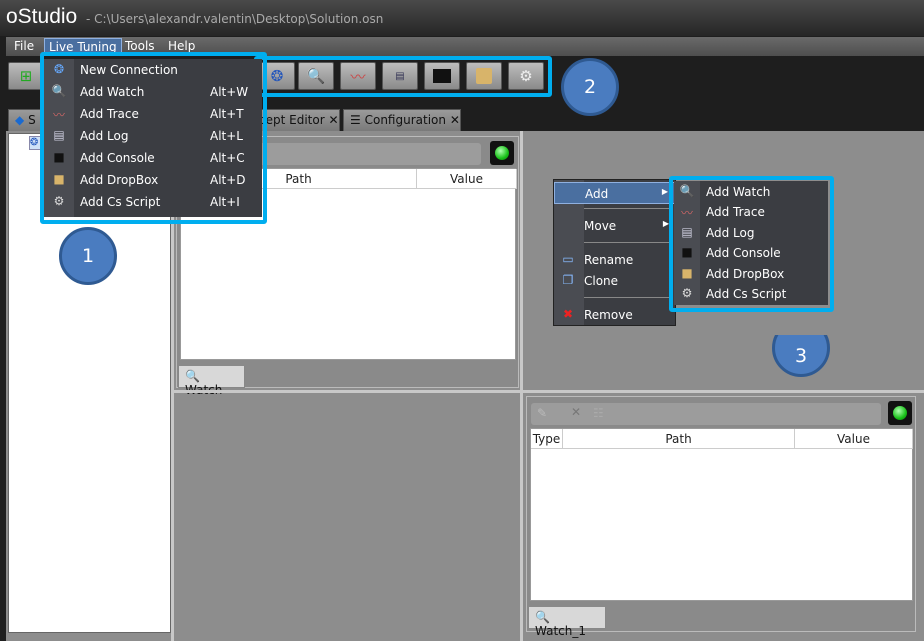  I want to click on callout-3-clip: 3, so click(801, 357).